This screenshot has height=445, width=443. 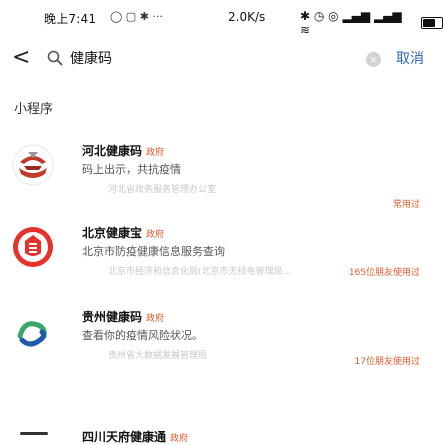 I want to click on app-name-text: 北京健康宝, so click(x=112, y=233).